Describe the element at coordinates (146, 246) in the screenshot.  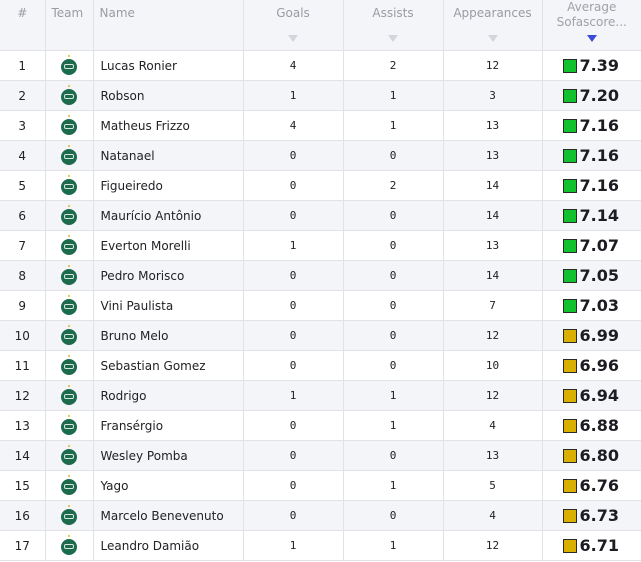
I see `player-name-link: Everton Morelli` at that location.